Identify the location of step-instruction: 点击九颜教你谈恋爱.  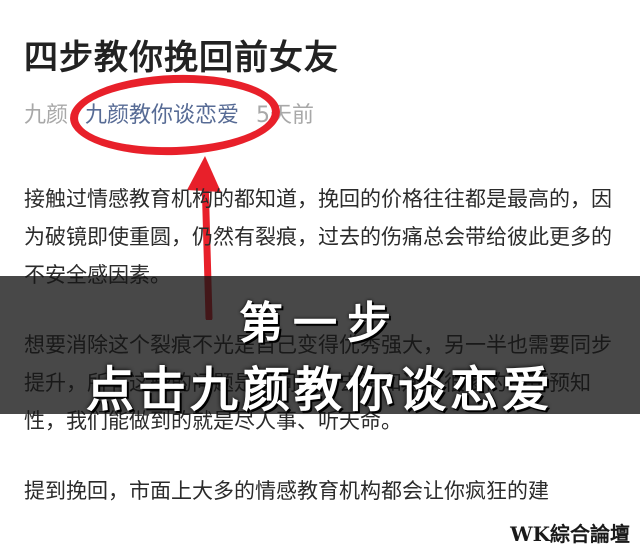
(319, 390).